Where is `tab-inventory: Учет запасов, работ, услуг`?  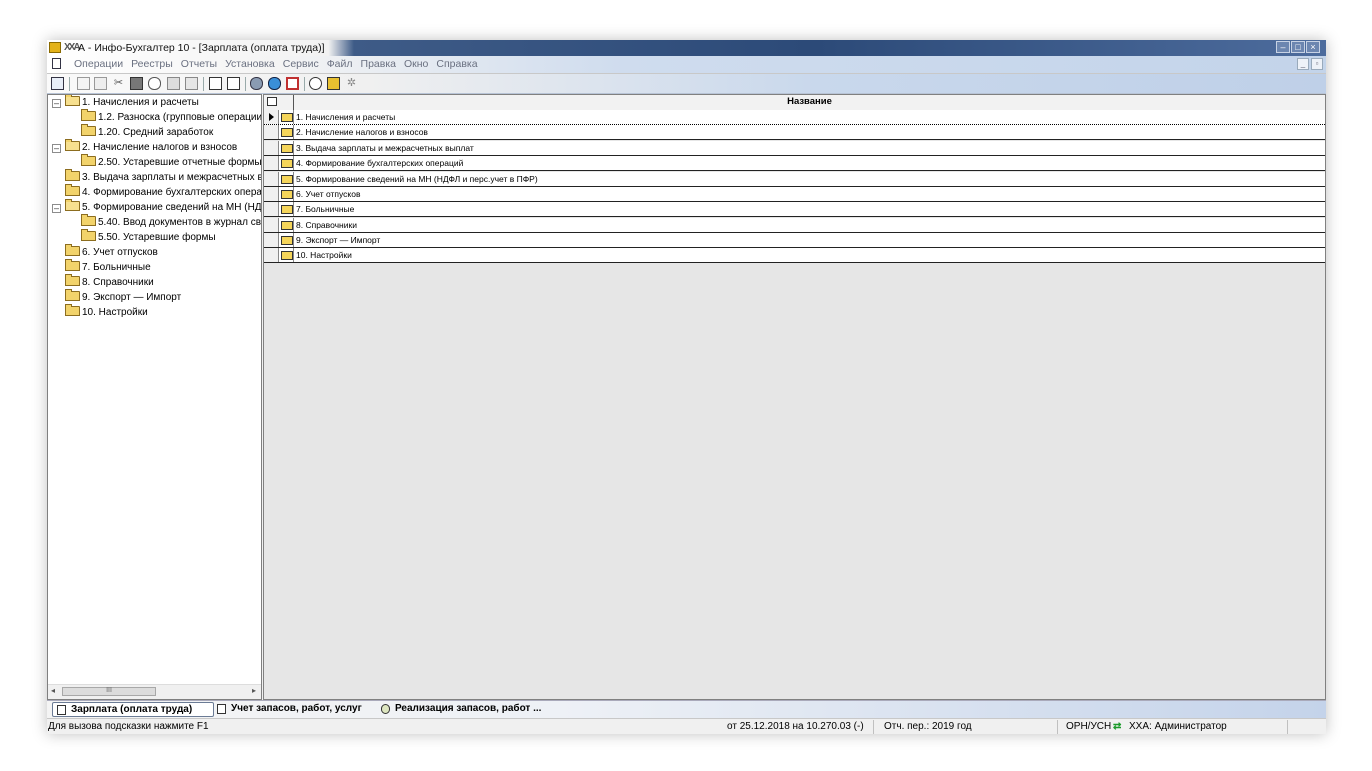
tab-inventory: Учет запасов, работ, услуг is located at coordinates (293, 709).